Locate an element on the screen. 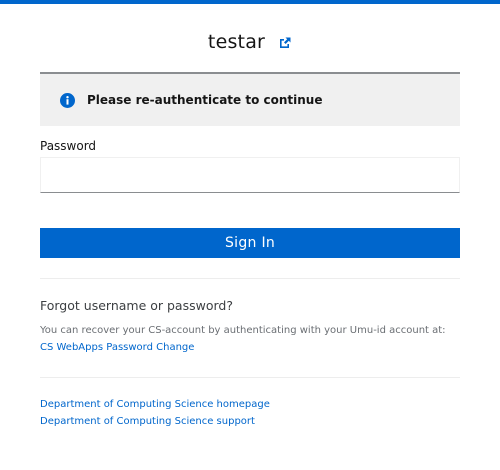  section-divider is located at coordinates (250, 278).